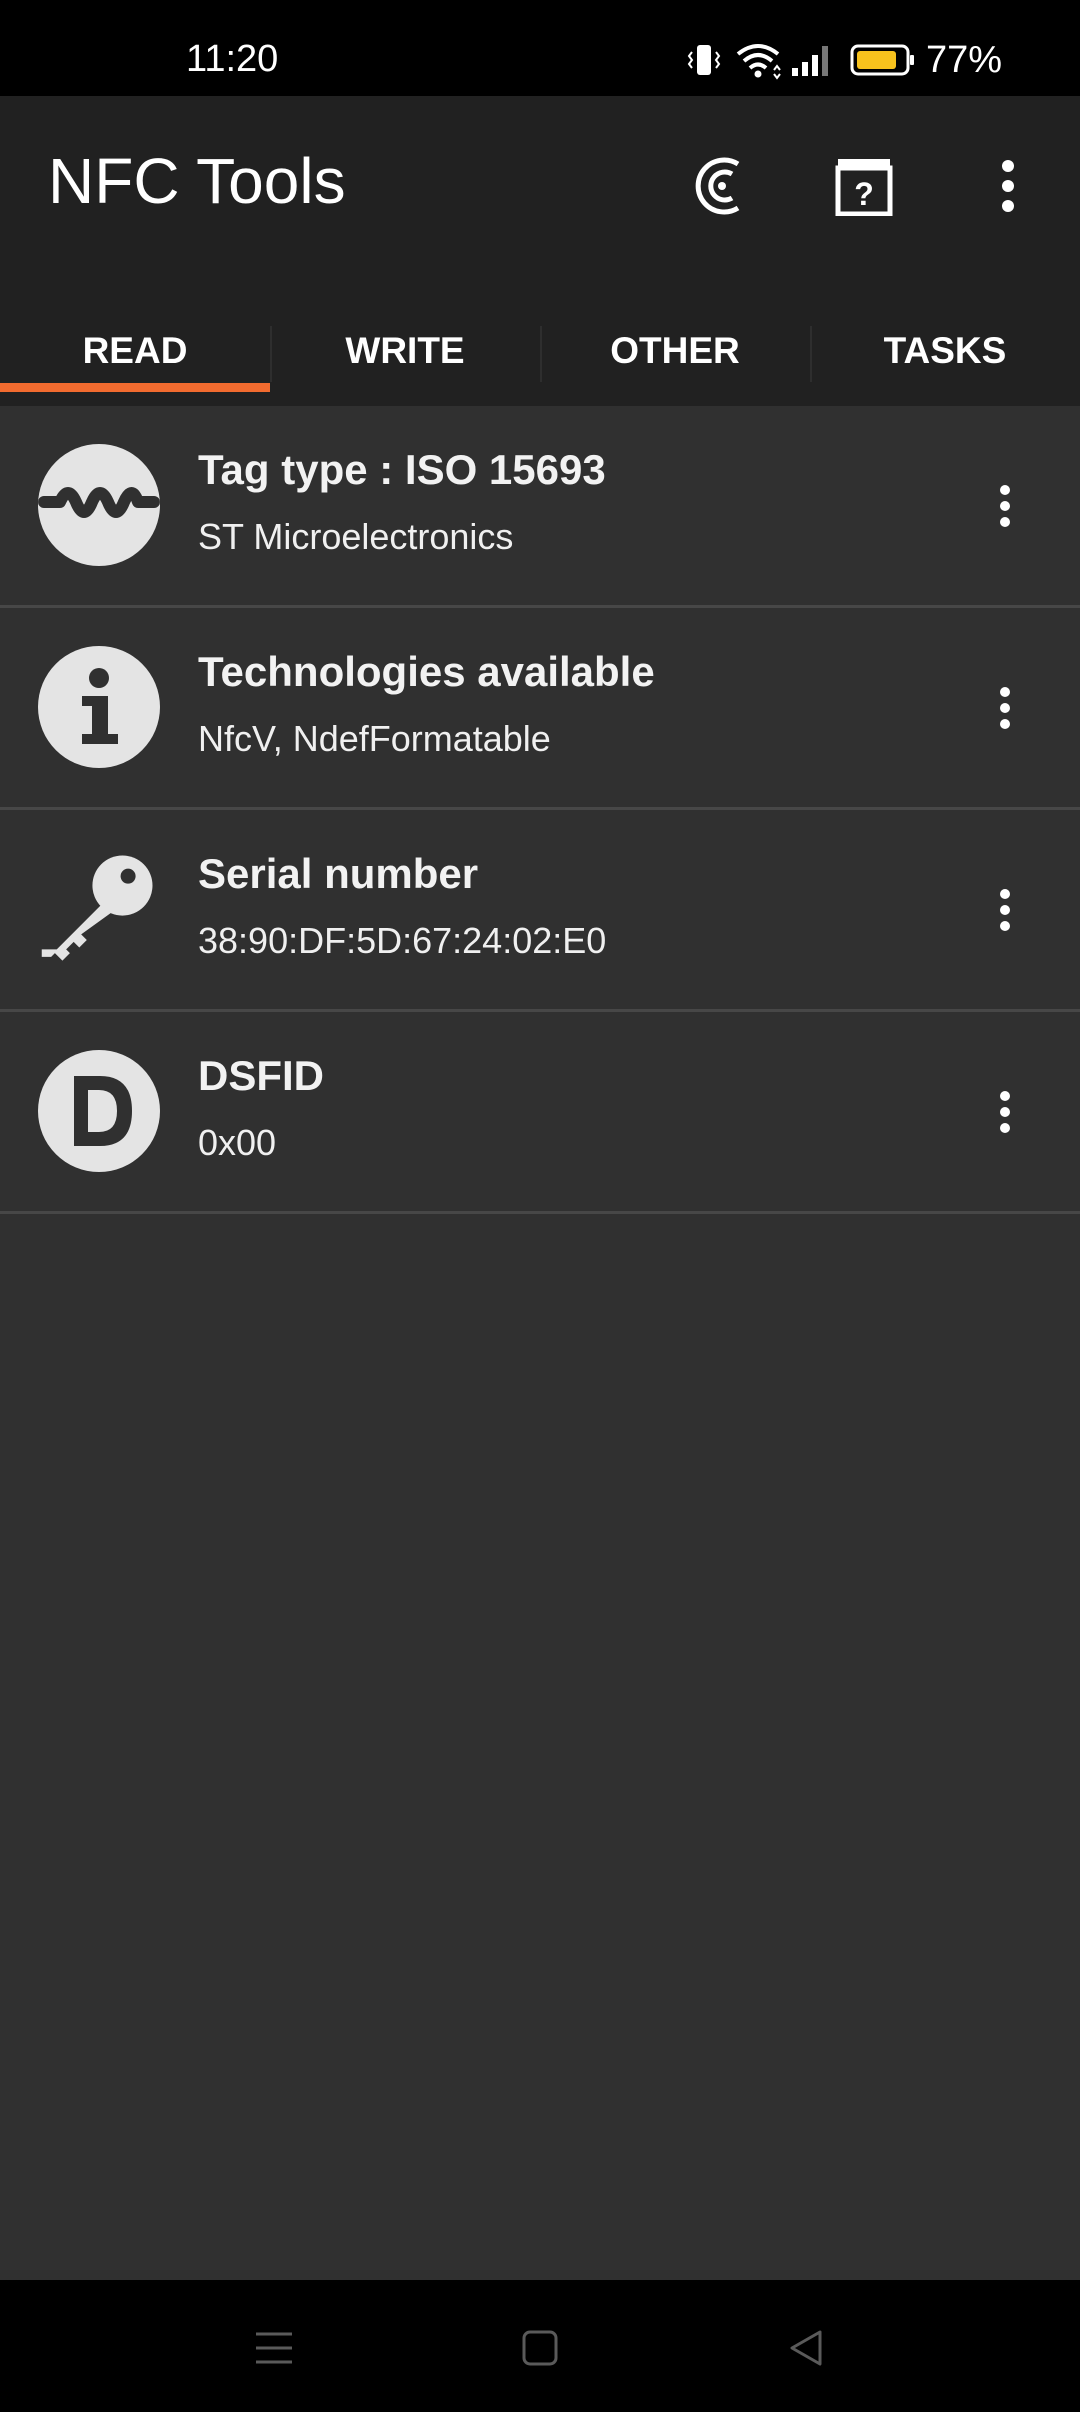 The width and height of the screenshot is (1080, 2412). Describe the element at coordinates (99, 707) in the screenshot. I see `info-icon` at that location.